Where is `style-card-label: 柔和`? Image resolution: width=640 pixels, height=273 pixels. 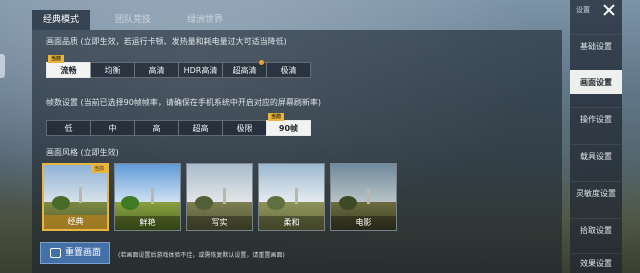 style-card-label: 柔和 is located at coordinates (291, 223).